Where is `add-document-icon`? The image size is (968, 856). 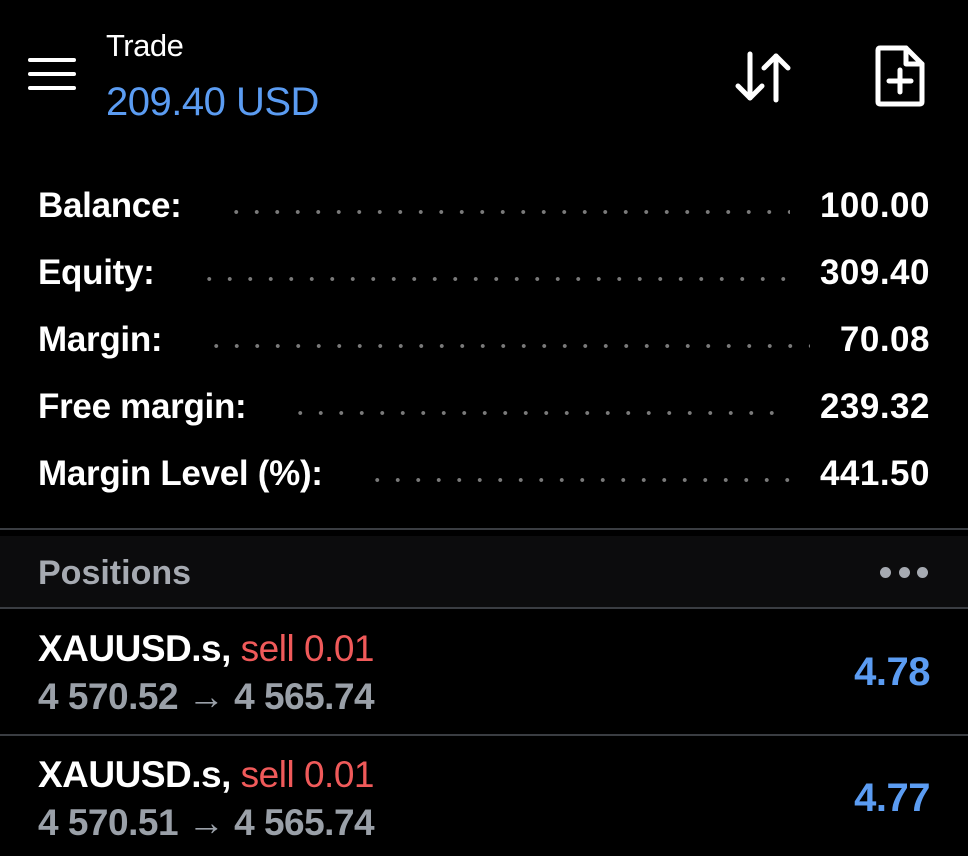 add-document-icon is located at coordinates (900, 76).